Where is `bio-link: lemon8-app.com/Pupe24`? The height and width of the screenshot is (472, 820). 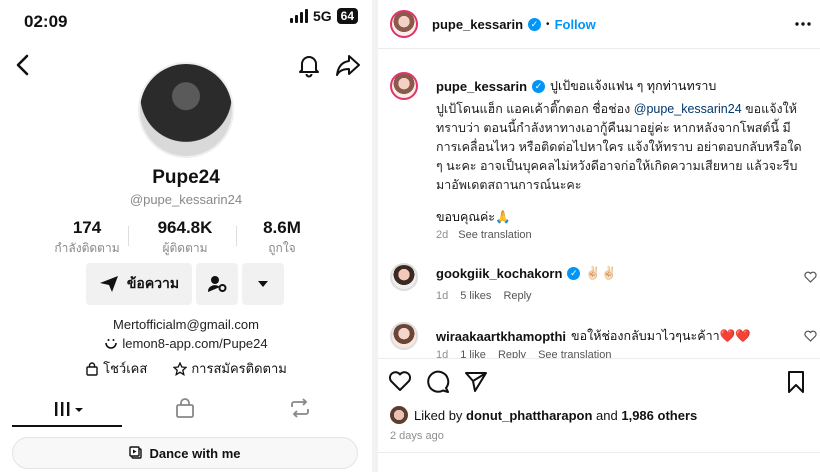 bio-link: lemon8-app.com/Pupe24 is located at coordinates (186, 343).